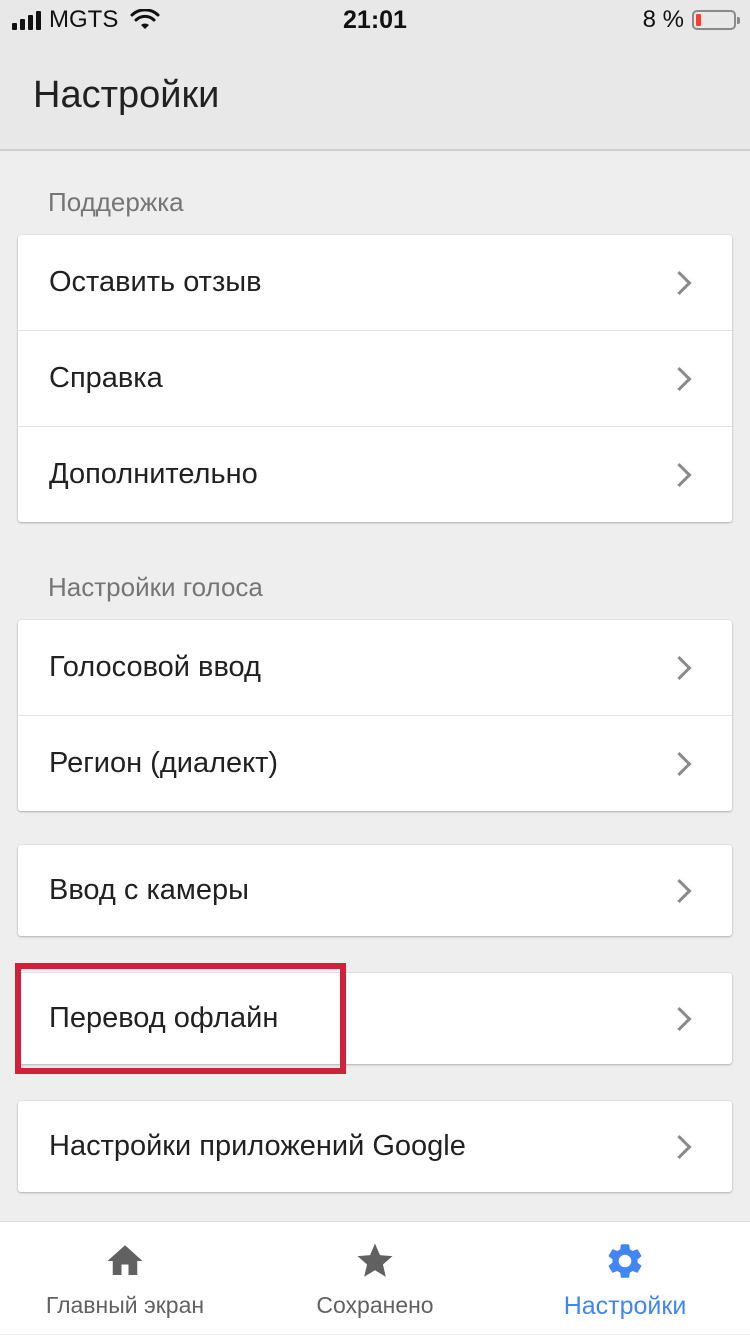 This screenshot has height=1335, width=750. What do you see at coordinates (698, 20) in the screenshot?
I see `battery-level-fill` at bounding box center [698, 20].